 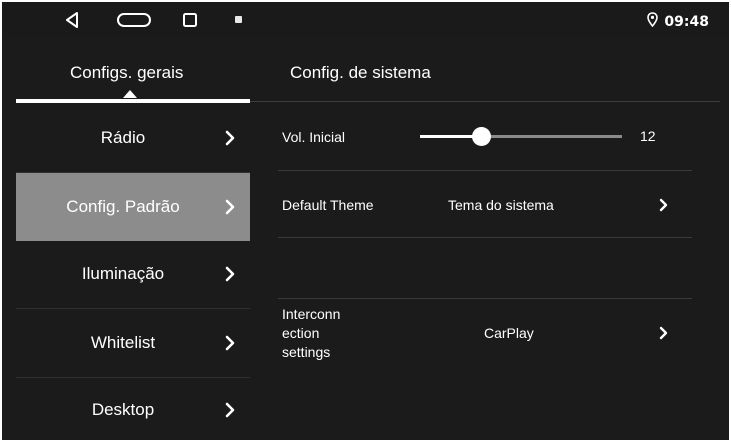 What do you see at coordinates (360, 73) in the screenshot?
I see `tab-system-settings: Config. de sistema` at bounding box center [360, 73].